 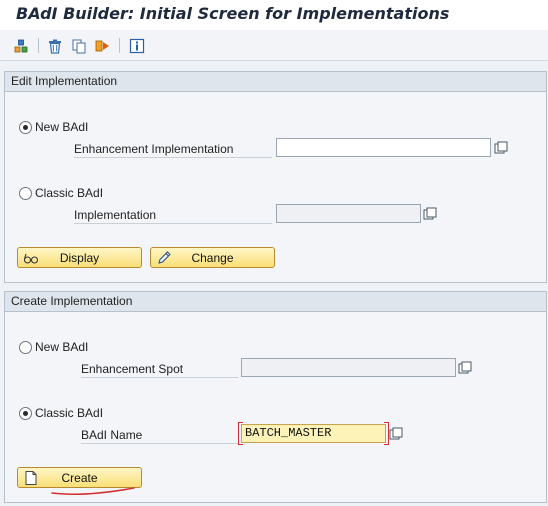 What do you see at coordinates (348, 367) in the screenshot?
I see `enhancement-spot-input` at bounding box center [348, 367].